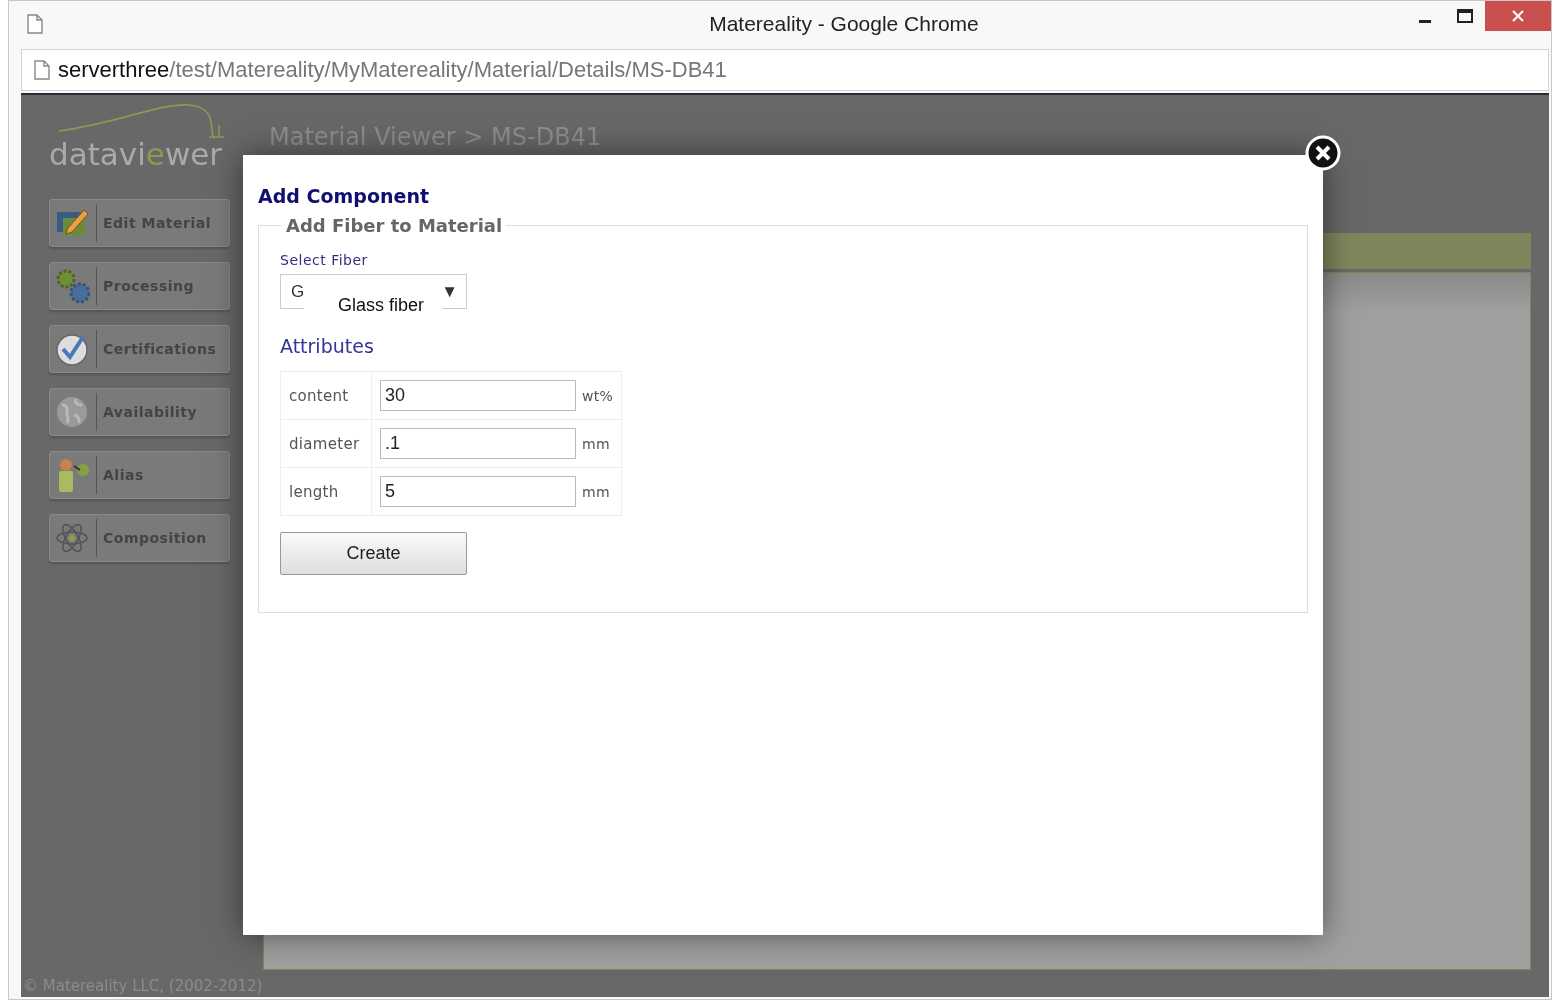 The width and height of the screenshot is (1553, 1004). Describe the element at coordinates (478, 491) in the screenshot. I see `input-field: 5` at that location.